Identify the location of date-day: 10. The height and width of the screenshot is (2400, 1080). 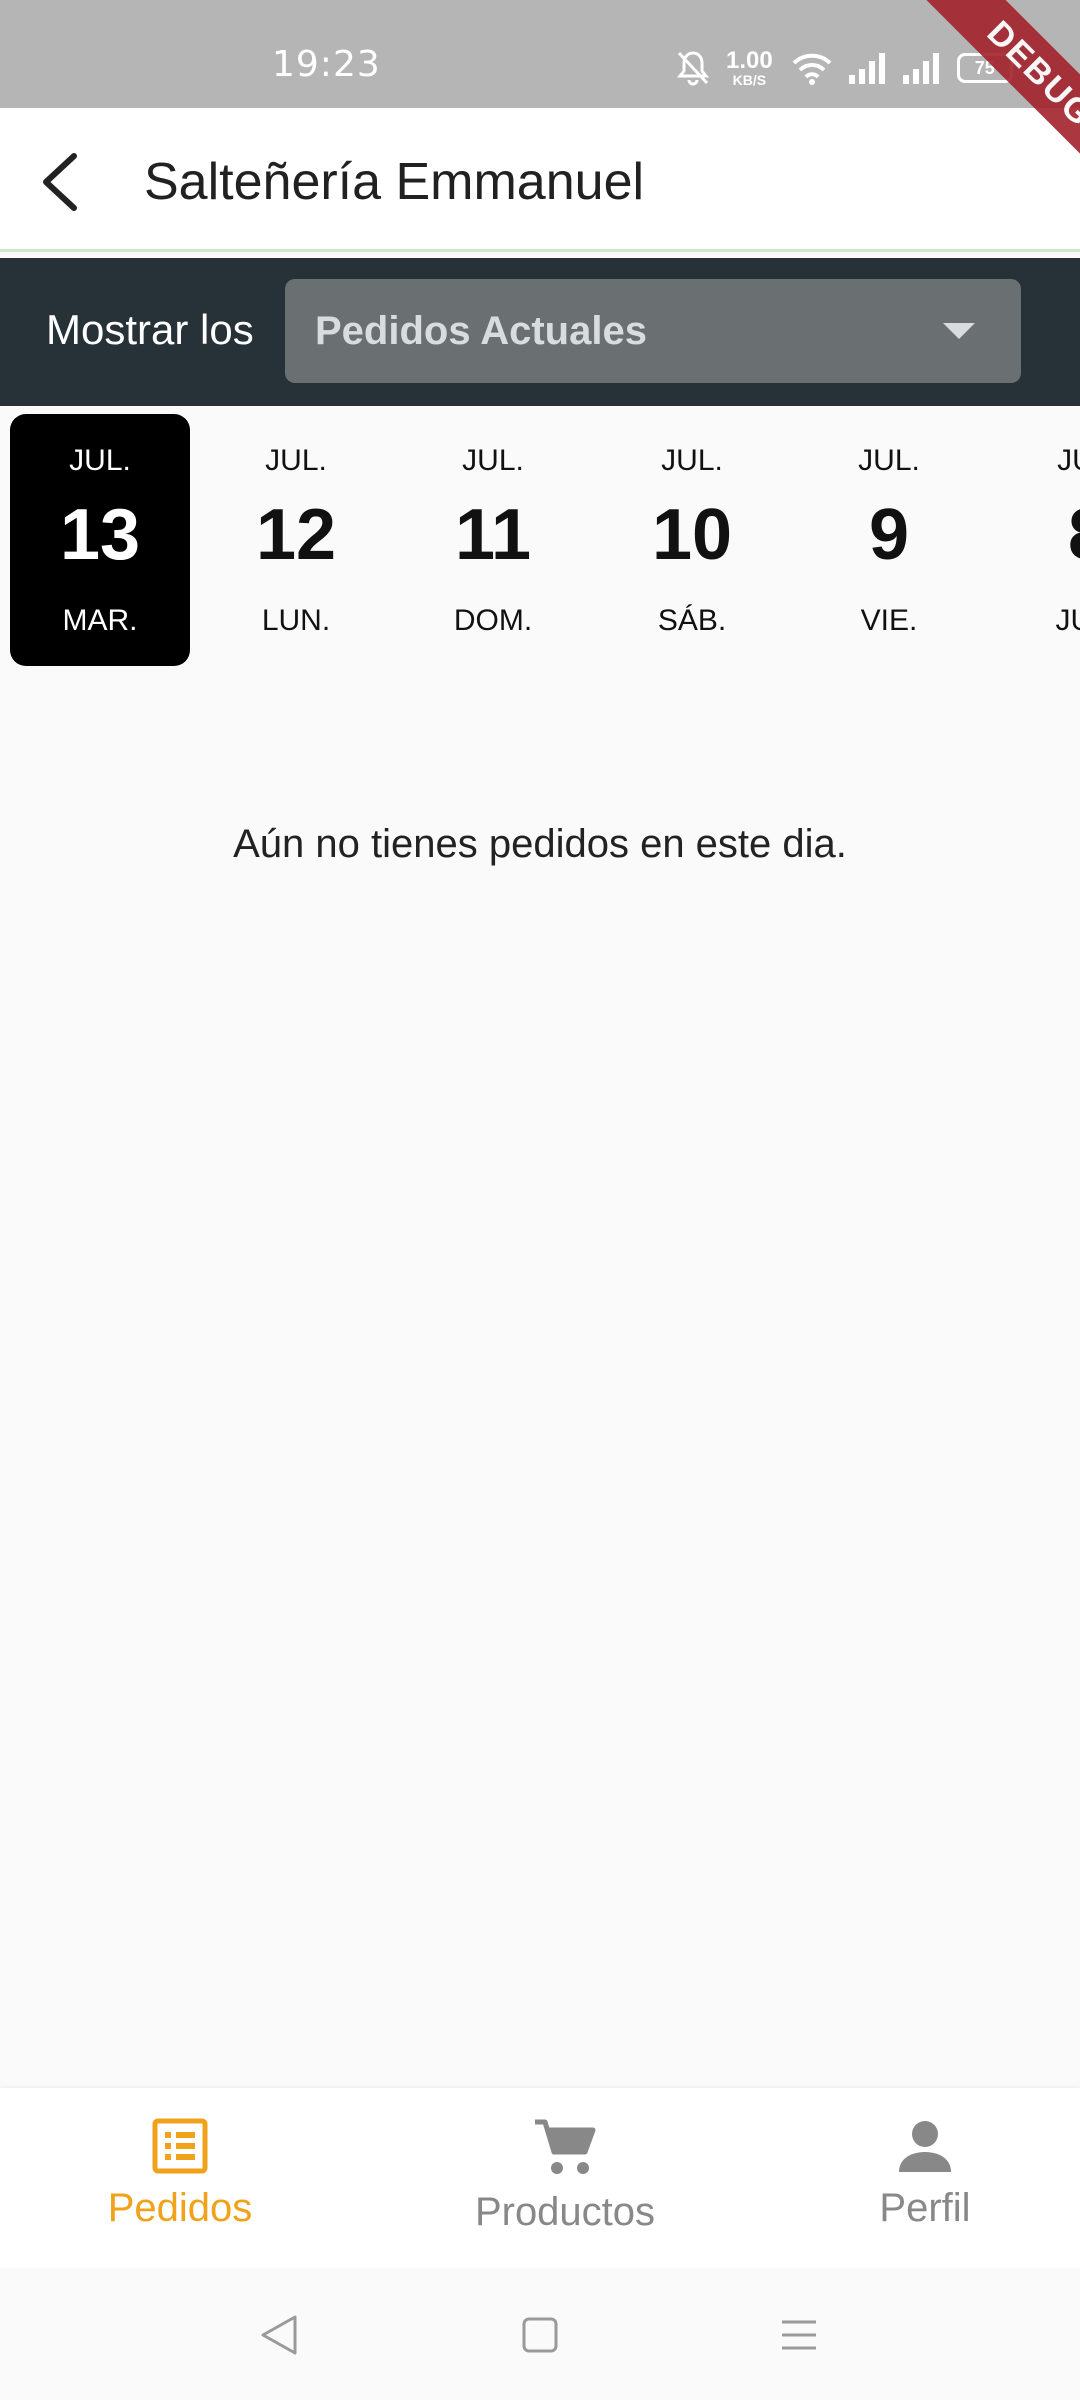
(692, 535).